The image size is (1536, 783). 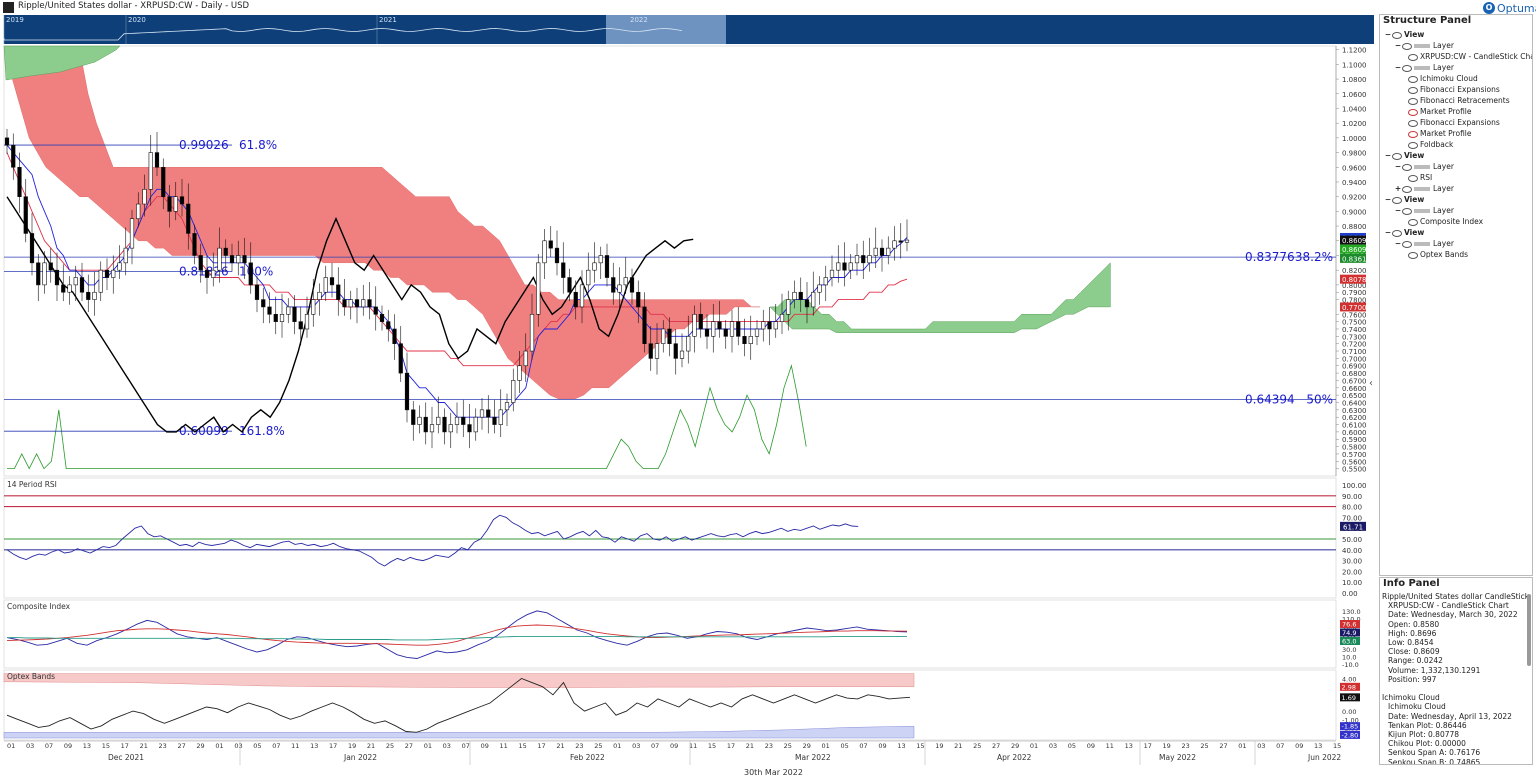 I want to click on panel-collapse-arrow-icon: ‹, so click(x=1371, y=383).